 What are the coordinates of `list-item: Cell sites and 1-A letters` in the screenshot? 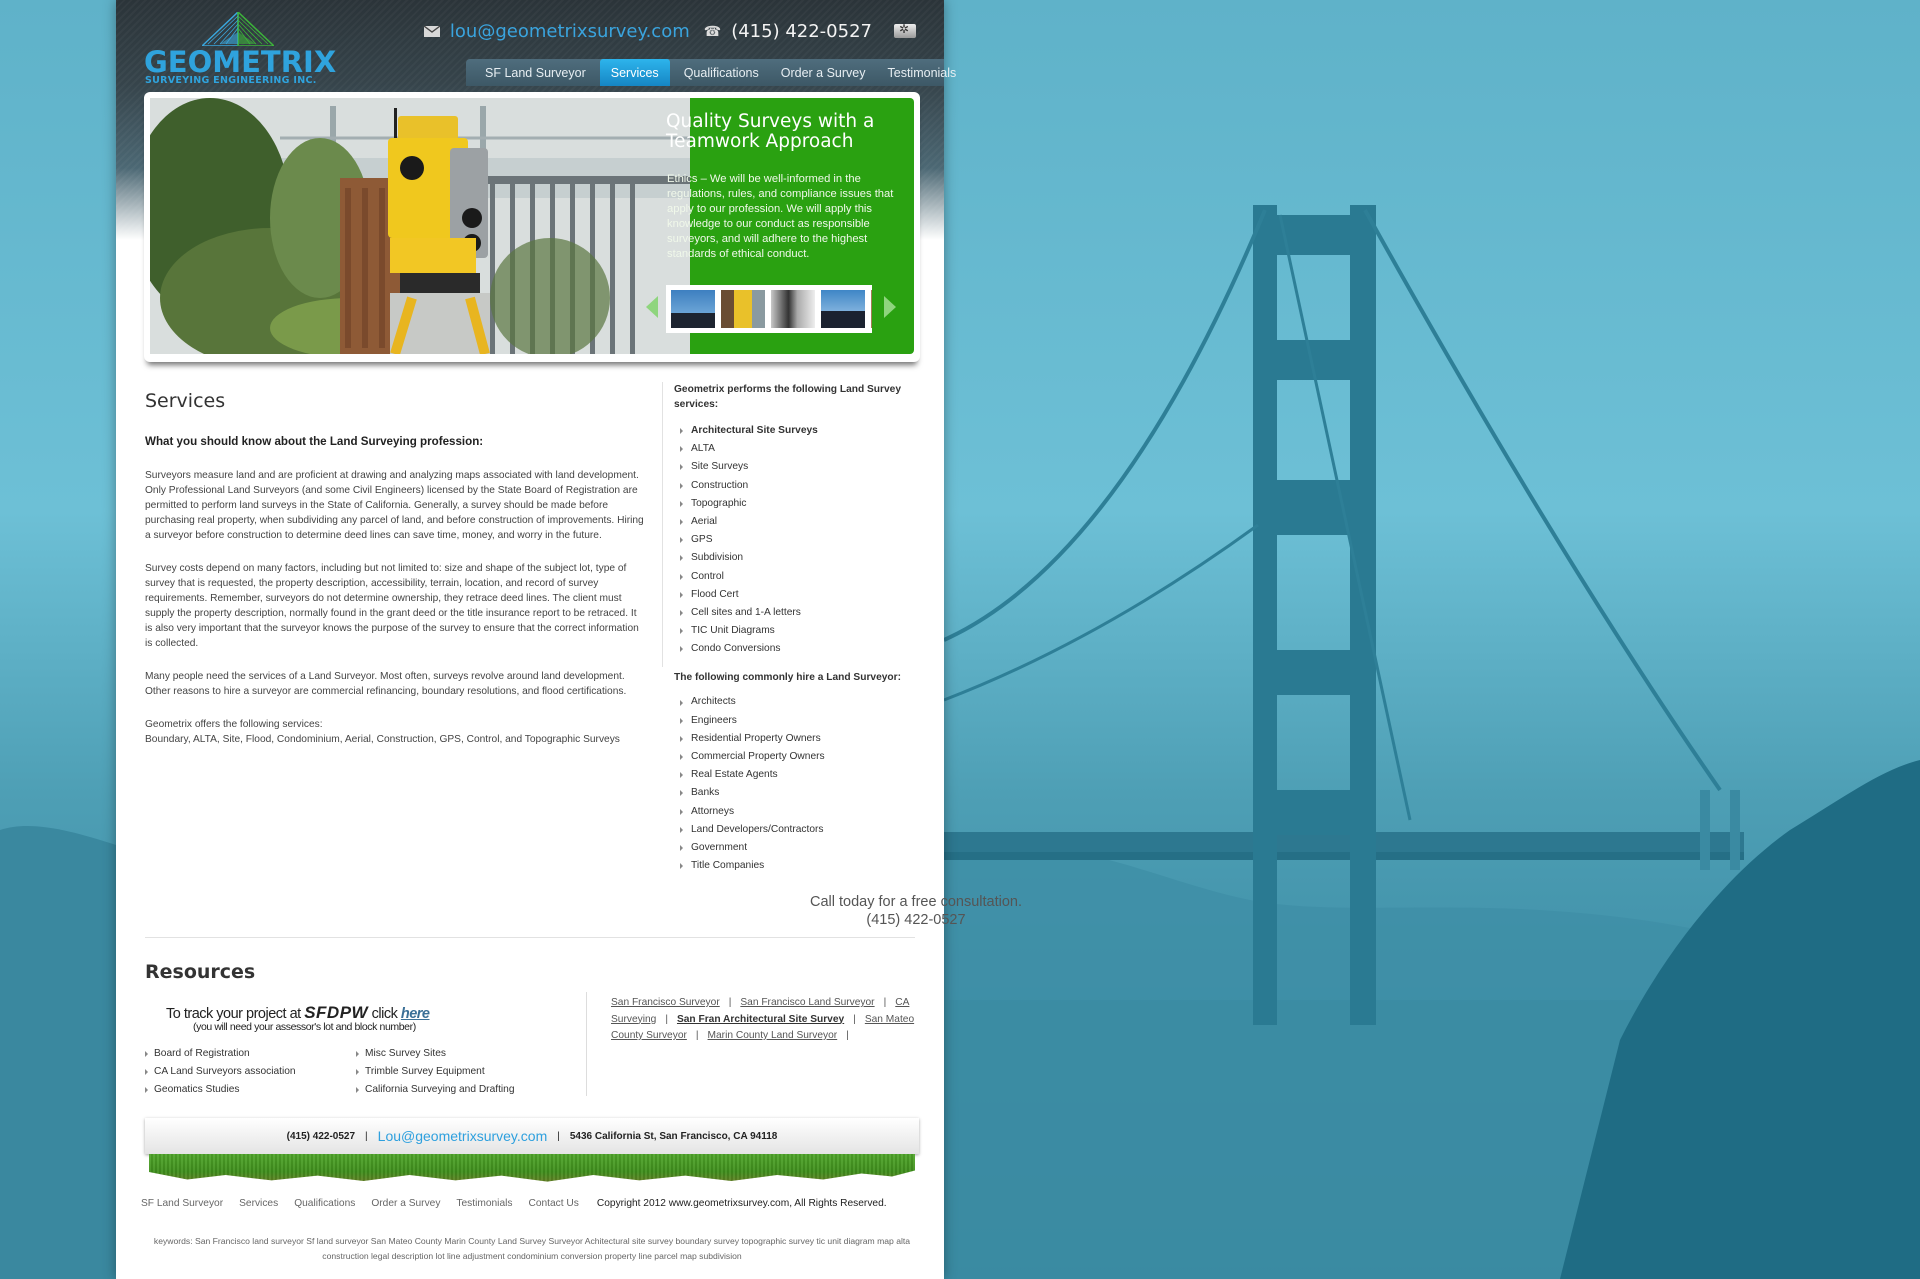 It's located at (802, 613).